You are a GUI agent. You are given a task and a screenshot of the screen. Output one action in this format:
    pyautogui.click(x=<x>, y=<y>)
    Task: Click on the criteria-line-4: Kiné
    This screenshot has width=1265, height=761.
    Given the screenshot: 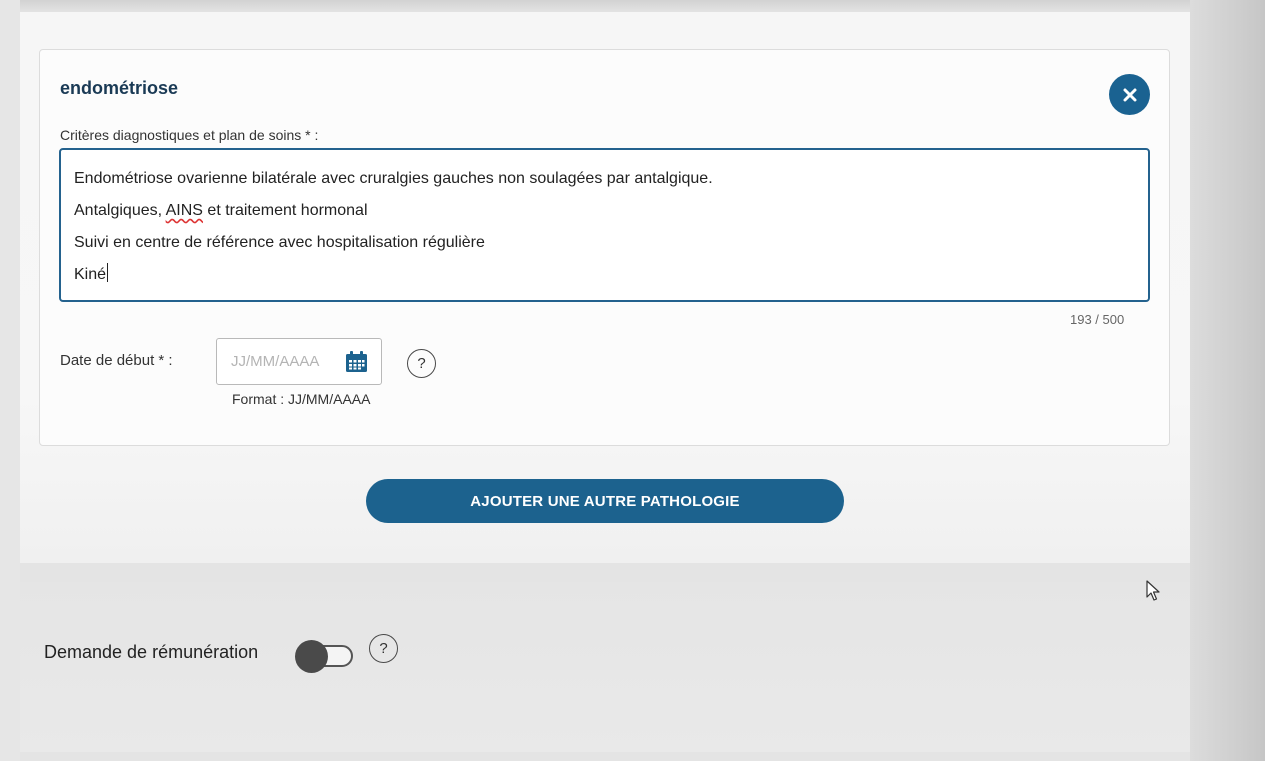 What is the action you would take?
    pyautogui.click(x=611, y=275)
    